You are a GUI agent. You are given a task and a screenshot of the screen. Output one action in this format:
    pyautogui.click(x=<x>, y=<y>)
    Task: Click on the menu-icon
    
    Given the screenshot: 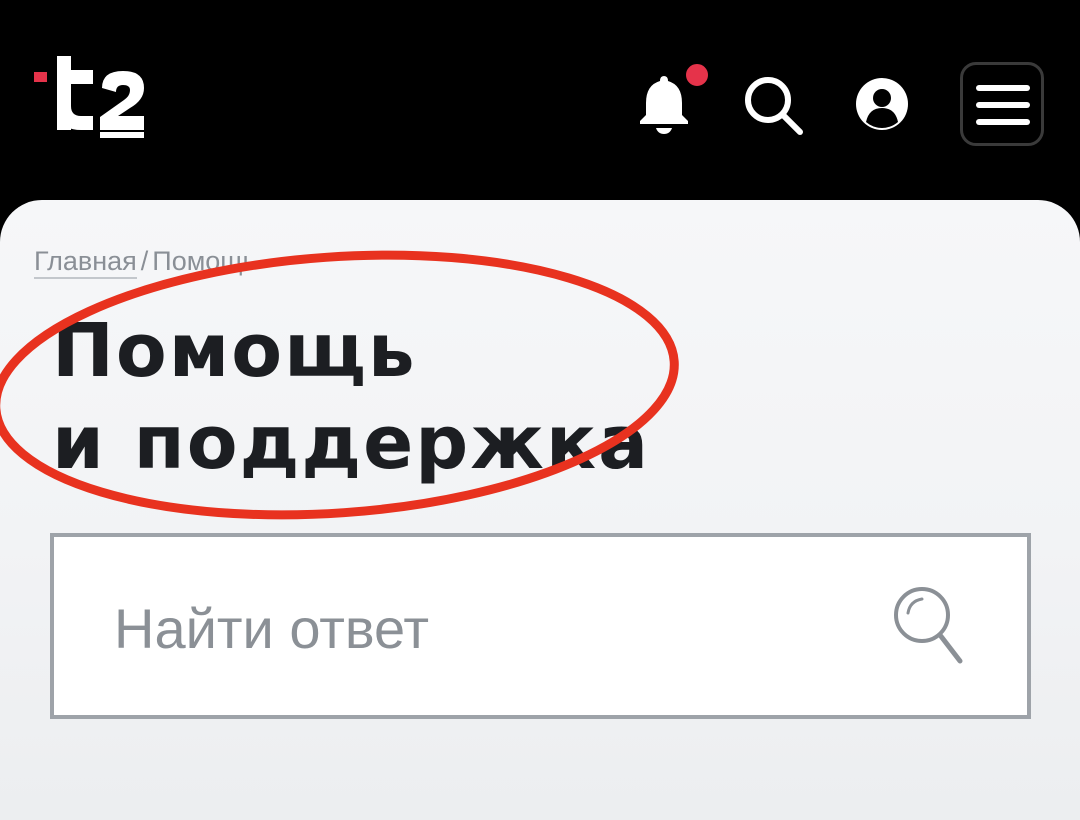 What is the action you would take?
    pyautogui.click(x=1003, y=105)
    